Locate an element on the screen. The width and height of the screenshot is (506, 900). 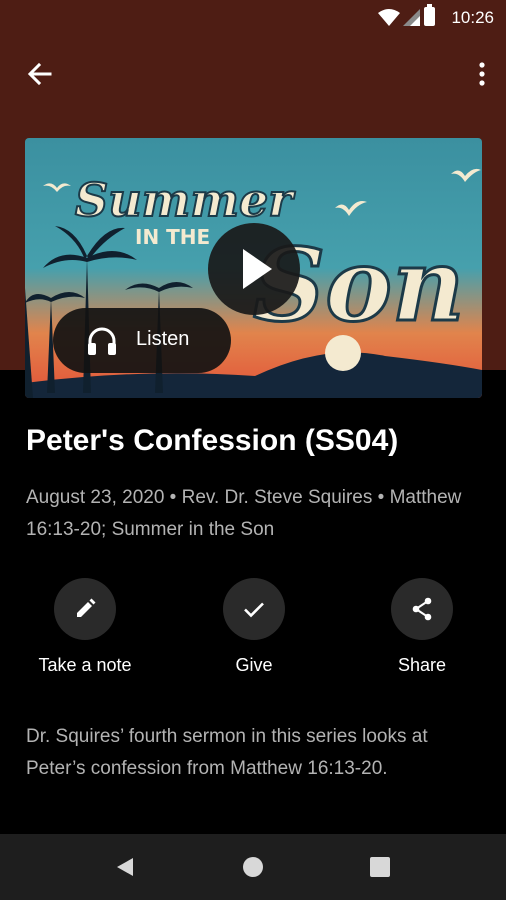
wifi-icon is located at coordinates (389, 17).